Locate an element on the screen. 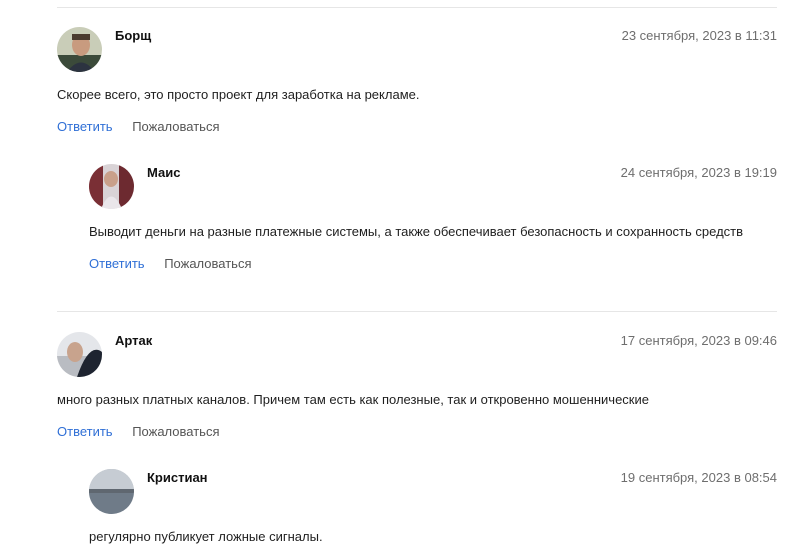 The image size is (795, 555). comment-date: 24 сентября, 2023 в 19:19 is located at coordinates (698, 172).